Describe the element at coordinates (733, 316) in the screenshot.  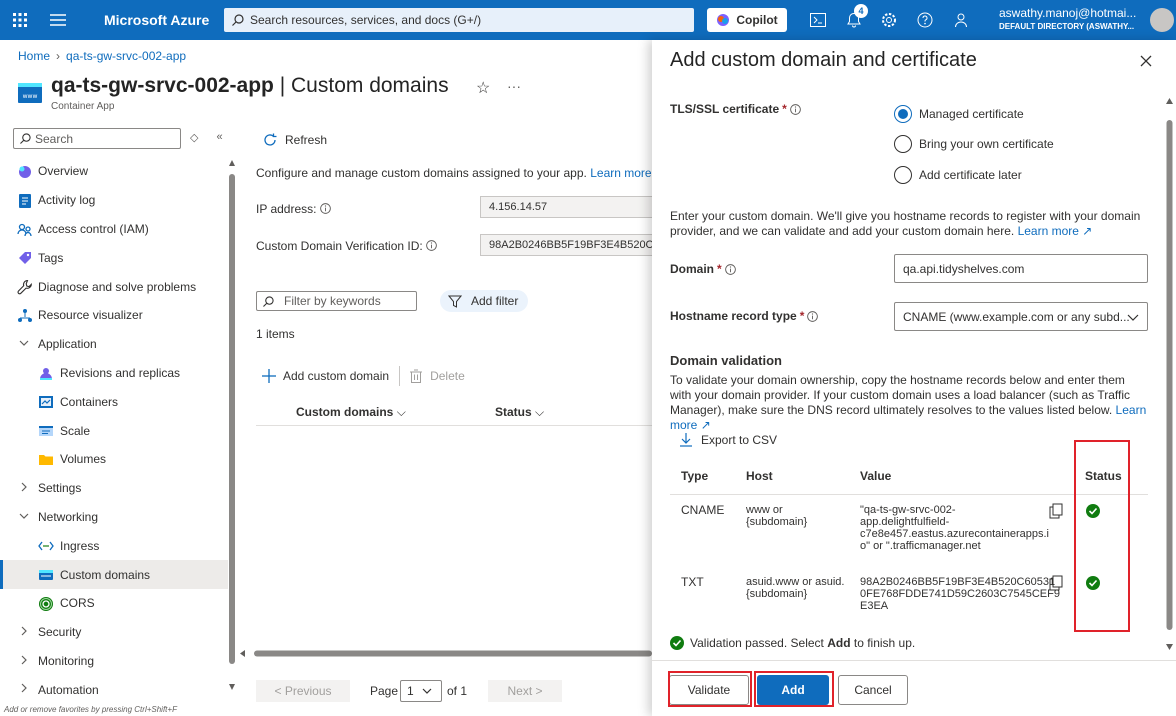
I see `record-type-label-text: Hostname record type` at that location.